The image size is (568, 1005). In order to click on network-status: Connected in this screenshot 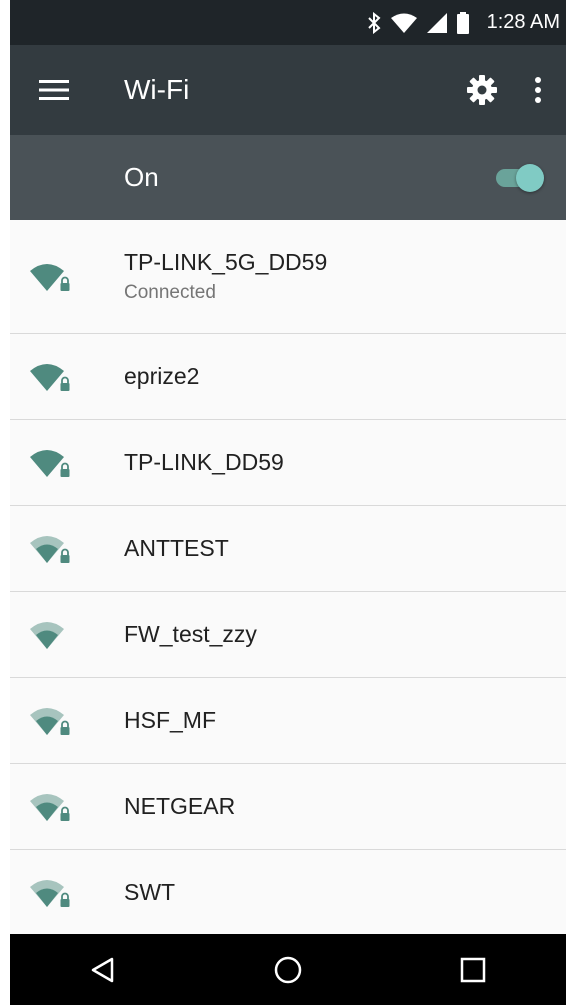, I will do `click(170, 292)`.